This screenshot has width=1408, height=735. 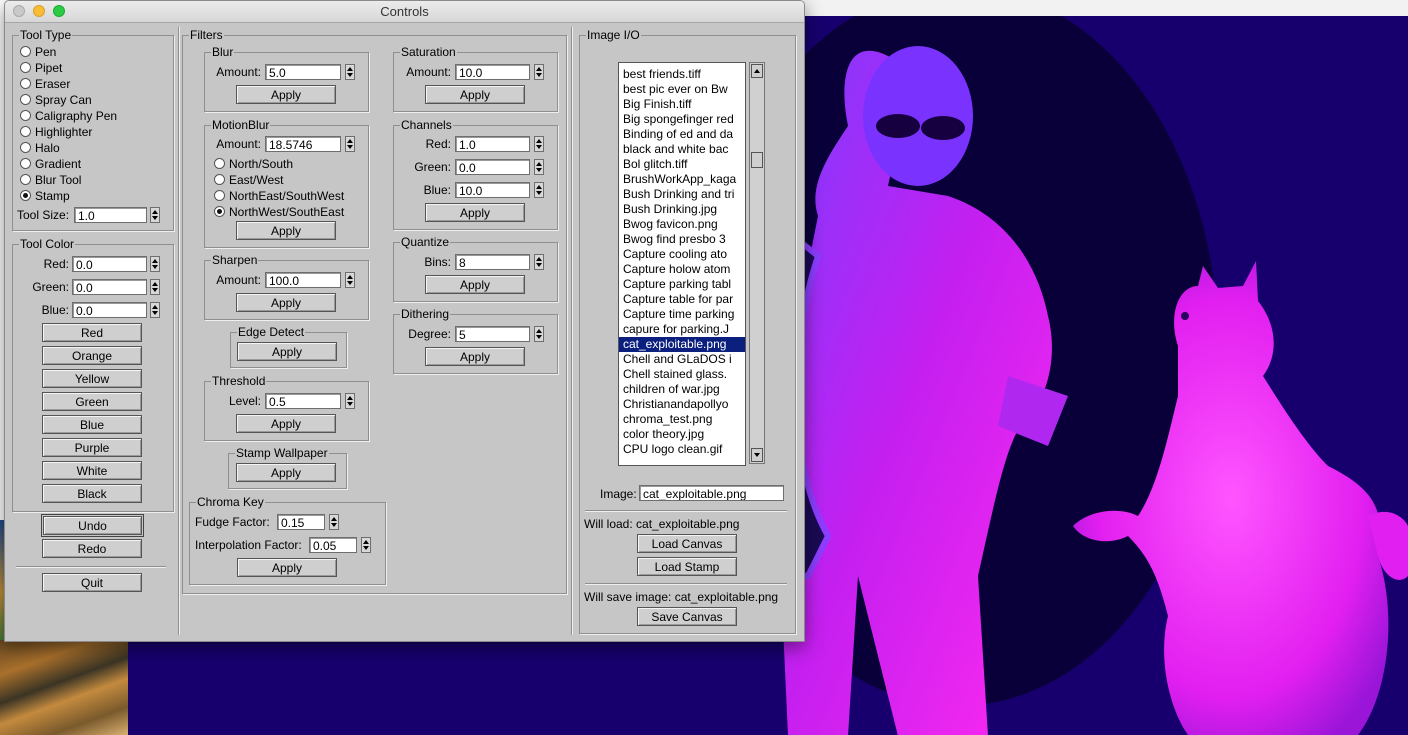 What do you see at coordinates (92, 548) in the screenshot?
I see `redo-button: Redo` at bounding box center [92, 548].